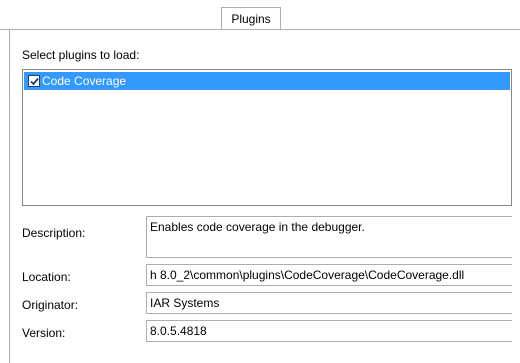 The image size is (520, 363). I want to click on description-label: Description:, so click(54, 233).